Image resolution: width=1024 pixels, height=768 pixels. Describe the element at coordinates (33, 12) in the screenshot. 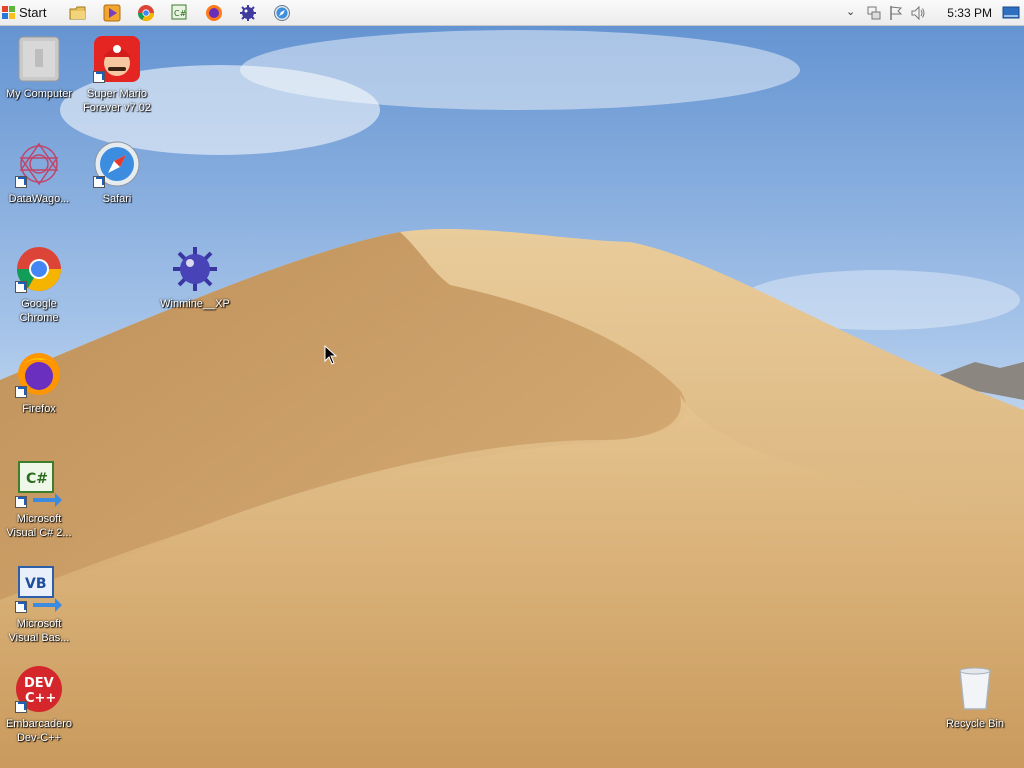

I see `start-label: Start` at that location.